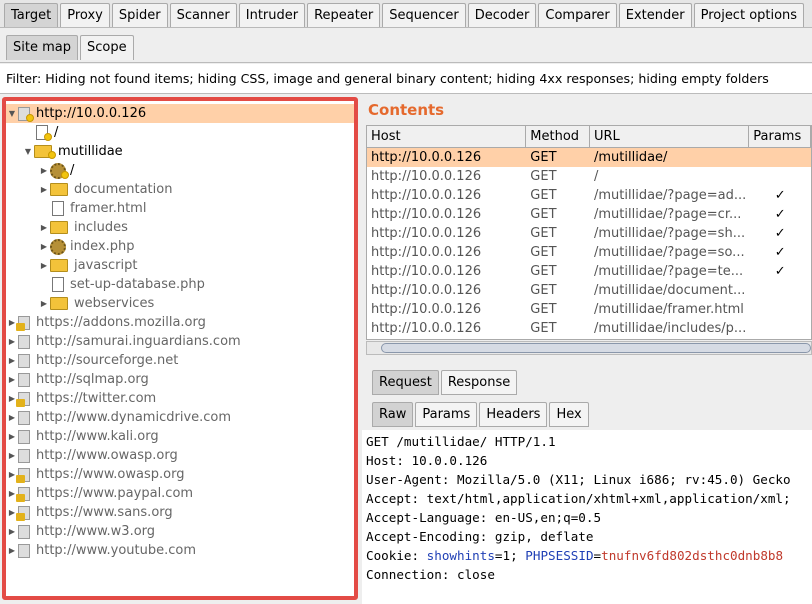  Describe the element at coordinates (72, 265) in the screenshot. I see `tree-node: ▶ javascript` at that location.